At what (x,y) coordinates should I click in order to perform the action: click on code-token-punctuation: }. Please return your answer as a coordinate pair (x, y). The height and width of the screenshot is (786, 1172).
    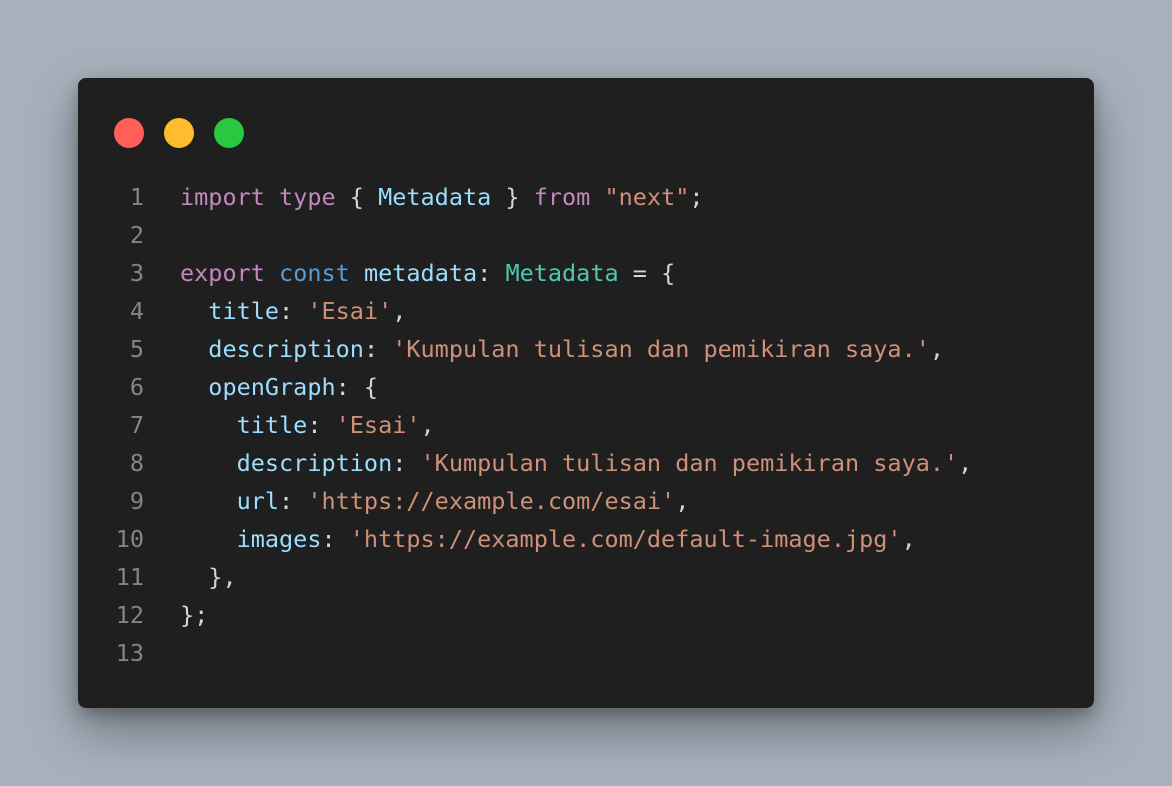
    Looking at the image, I should click on (512, 197).